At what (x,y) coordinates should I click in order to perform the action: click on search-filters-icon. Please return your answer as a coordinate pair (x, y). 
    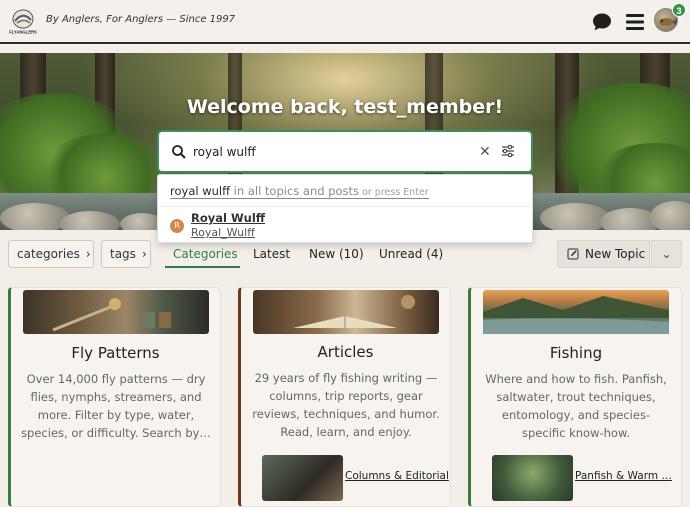
    Looking at the image, I should click on (508, 151).